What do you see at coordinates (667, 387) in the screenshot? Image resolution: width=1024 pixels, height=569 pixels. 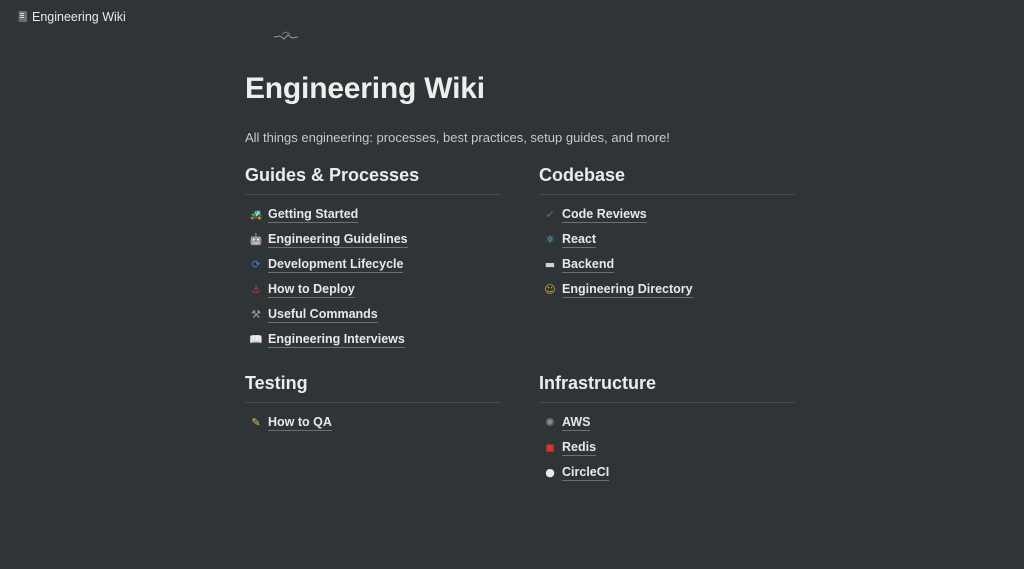 I see `section-title: Infrastructure` at bounding box center [667, 387].